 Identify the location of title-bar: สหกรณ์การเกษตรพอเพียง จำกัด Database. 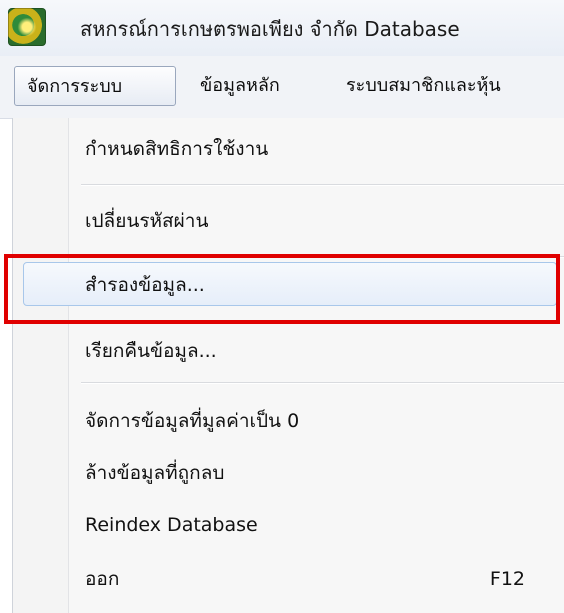
(282, 28).